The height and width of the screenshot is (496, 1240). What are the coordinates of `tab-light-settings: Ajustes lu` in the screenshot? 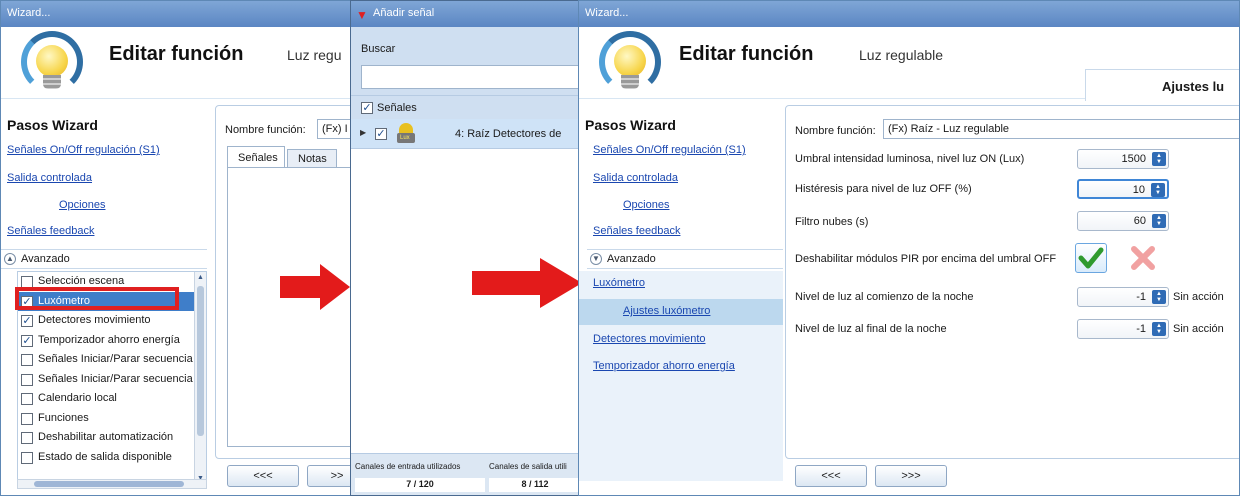 It's located at (1162, 85).